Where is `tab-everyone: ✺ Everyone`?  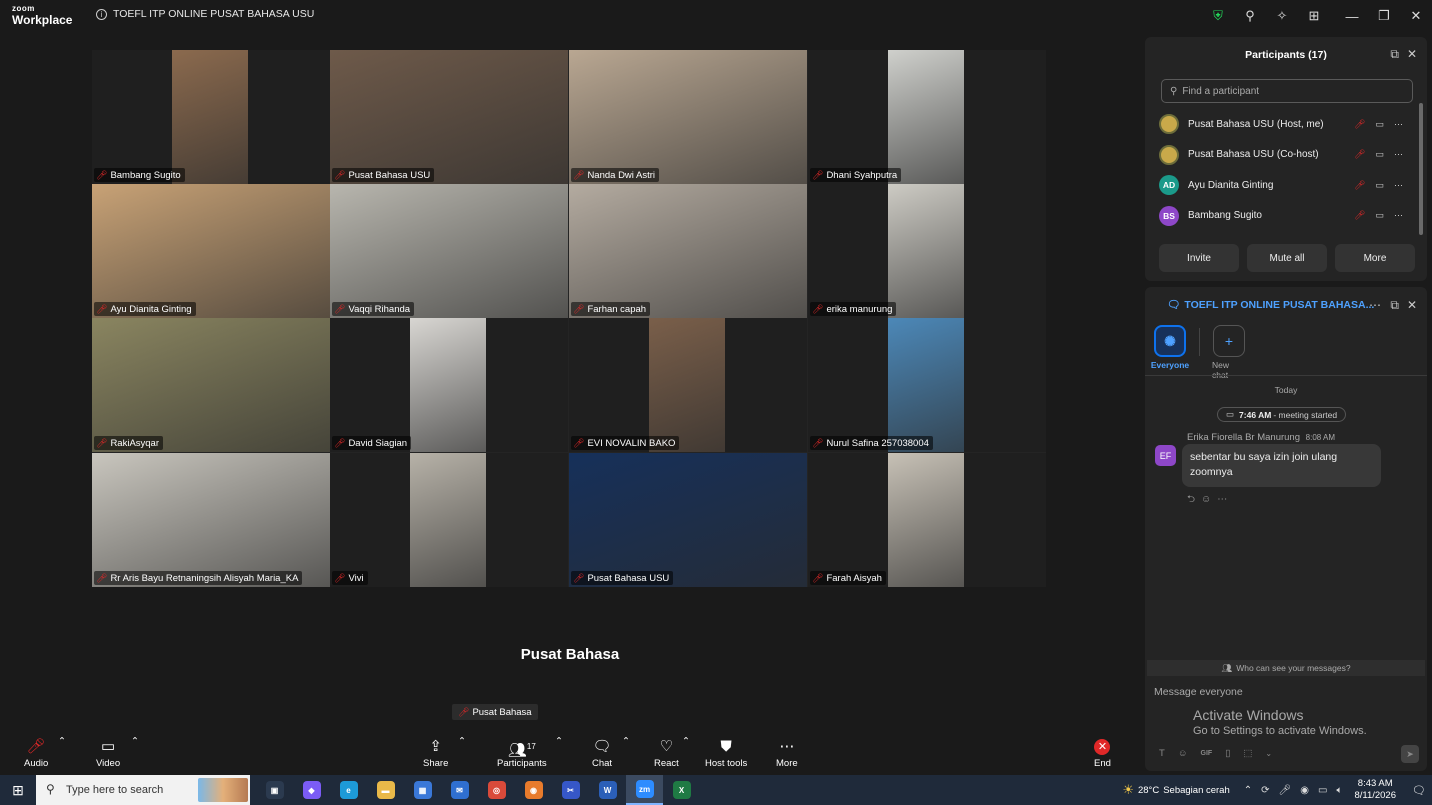 tab-everyone: ✺ Everyone is located at coordinates (1170, 352).